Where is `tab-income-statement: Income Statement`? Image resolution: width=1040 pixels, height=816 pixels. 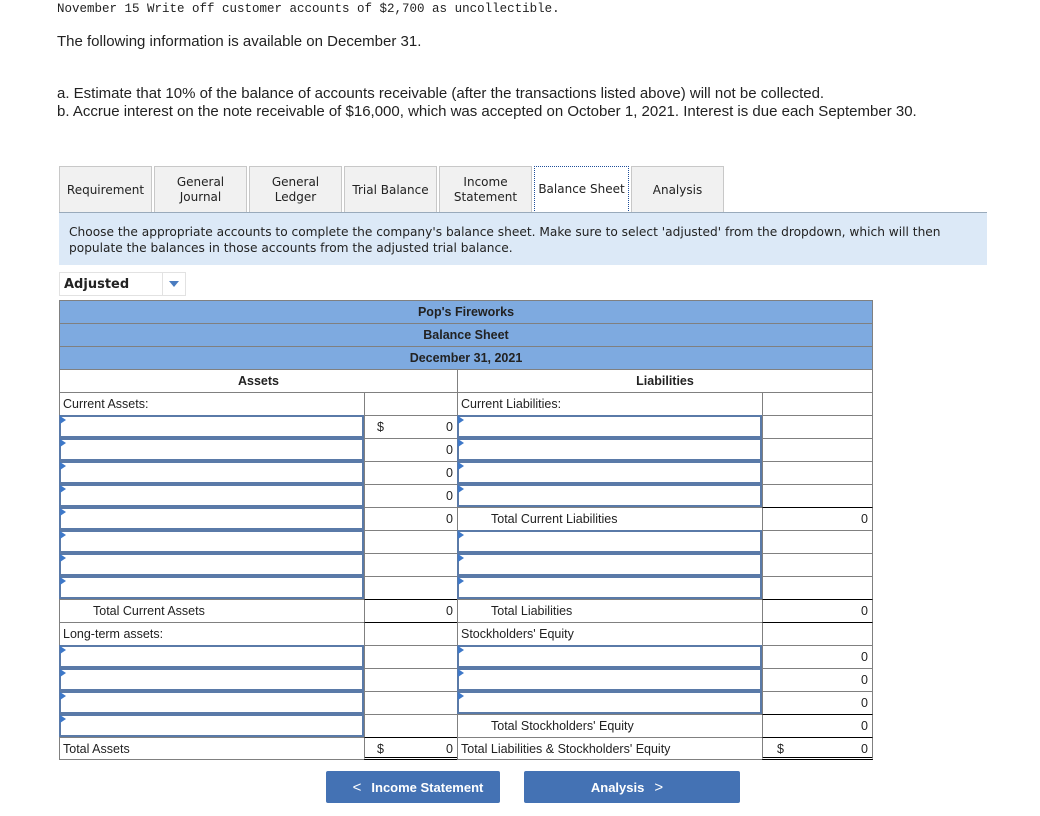 tab-income-statement: Income Statement is located at coordinates (485, 189).